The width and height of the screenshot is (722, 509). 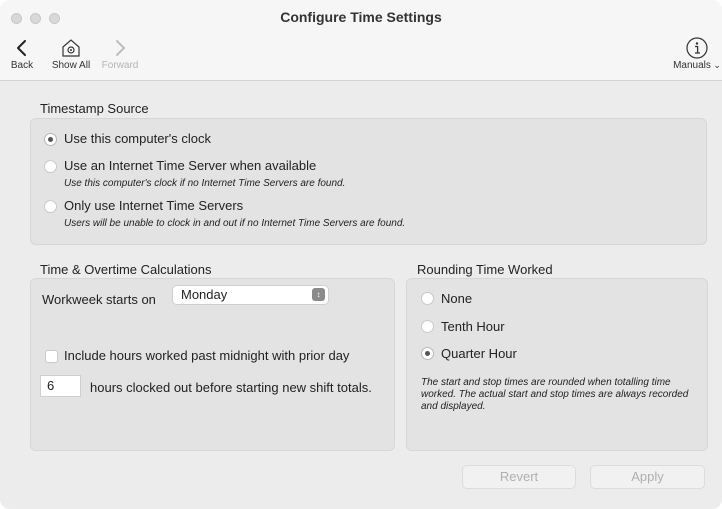 I want to click on rounding-tenth-hour-label: Tenth Hour, so click(x=473, y=326).